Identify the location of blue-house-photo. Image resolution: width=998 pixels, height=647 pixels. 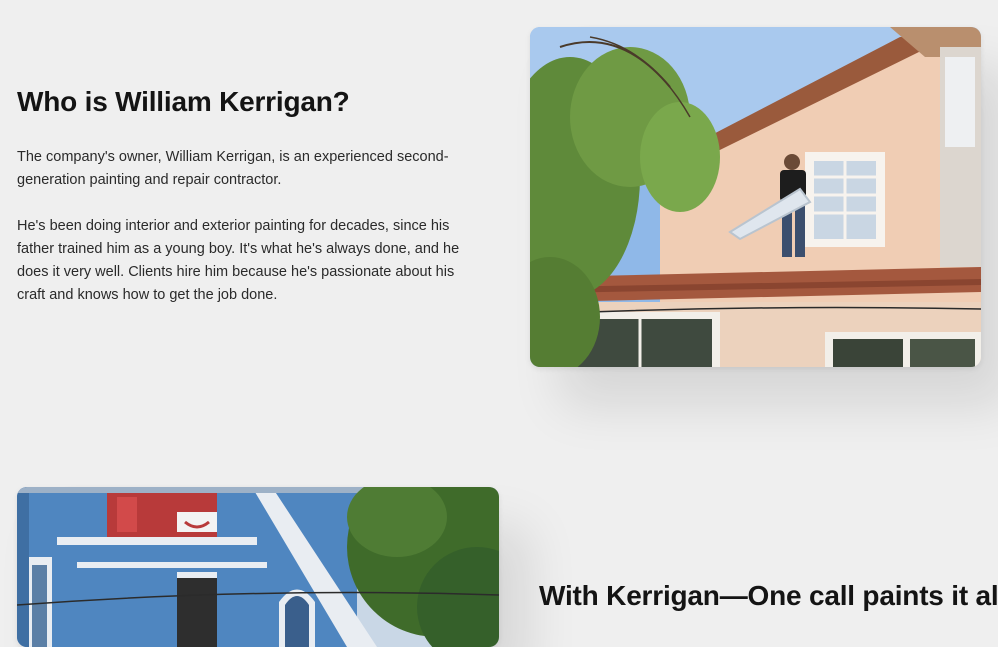
(258, 567).